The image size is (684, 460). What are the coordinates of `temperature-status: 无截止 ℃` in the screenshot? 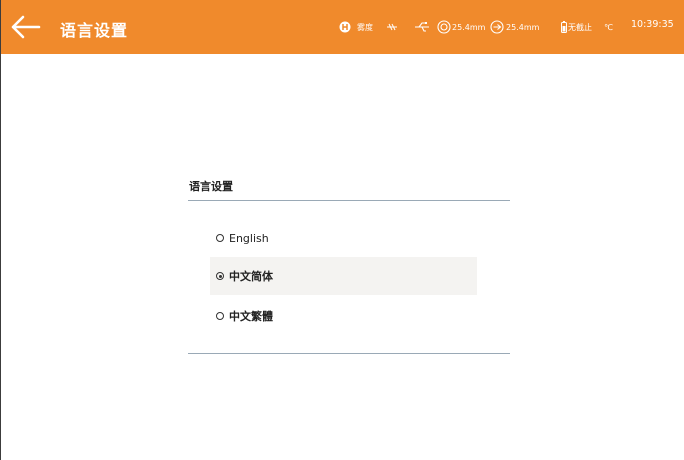 It's located at (587, 27).